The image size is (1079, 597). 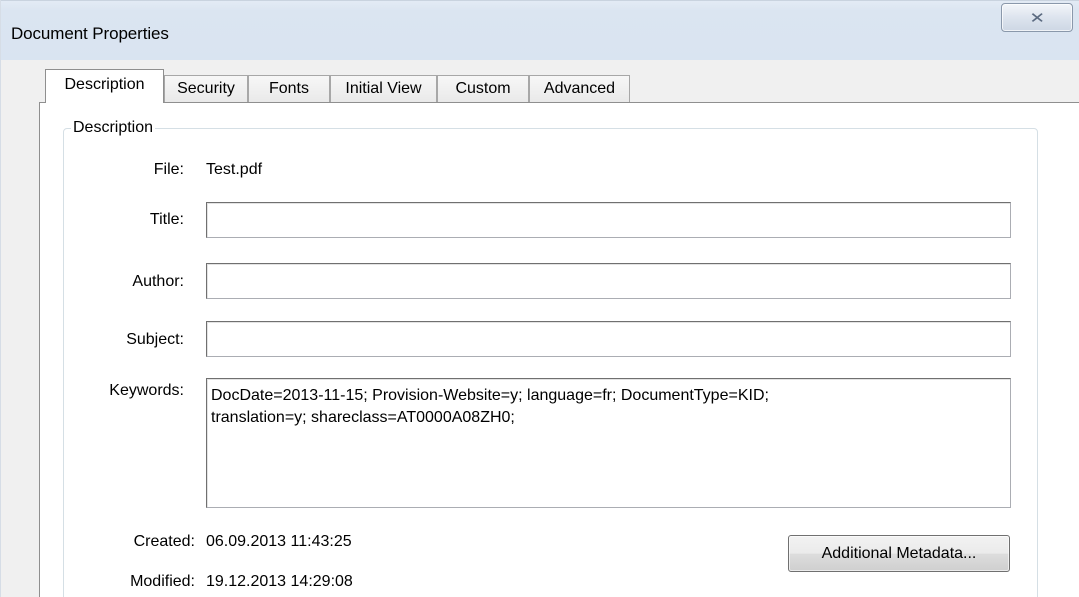 What do you see at coordinates (158, 281) in the screenshot?
I see `author-label: Author:` at bounding box center [158, 281].